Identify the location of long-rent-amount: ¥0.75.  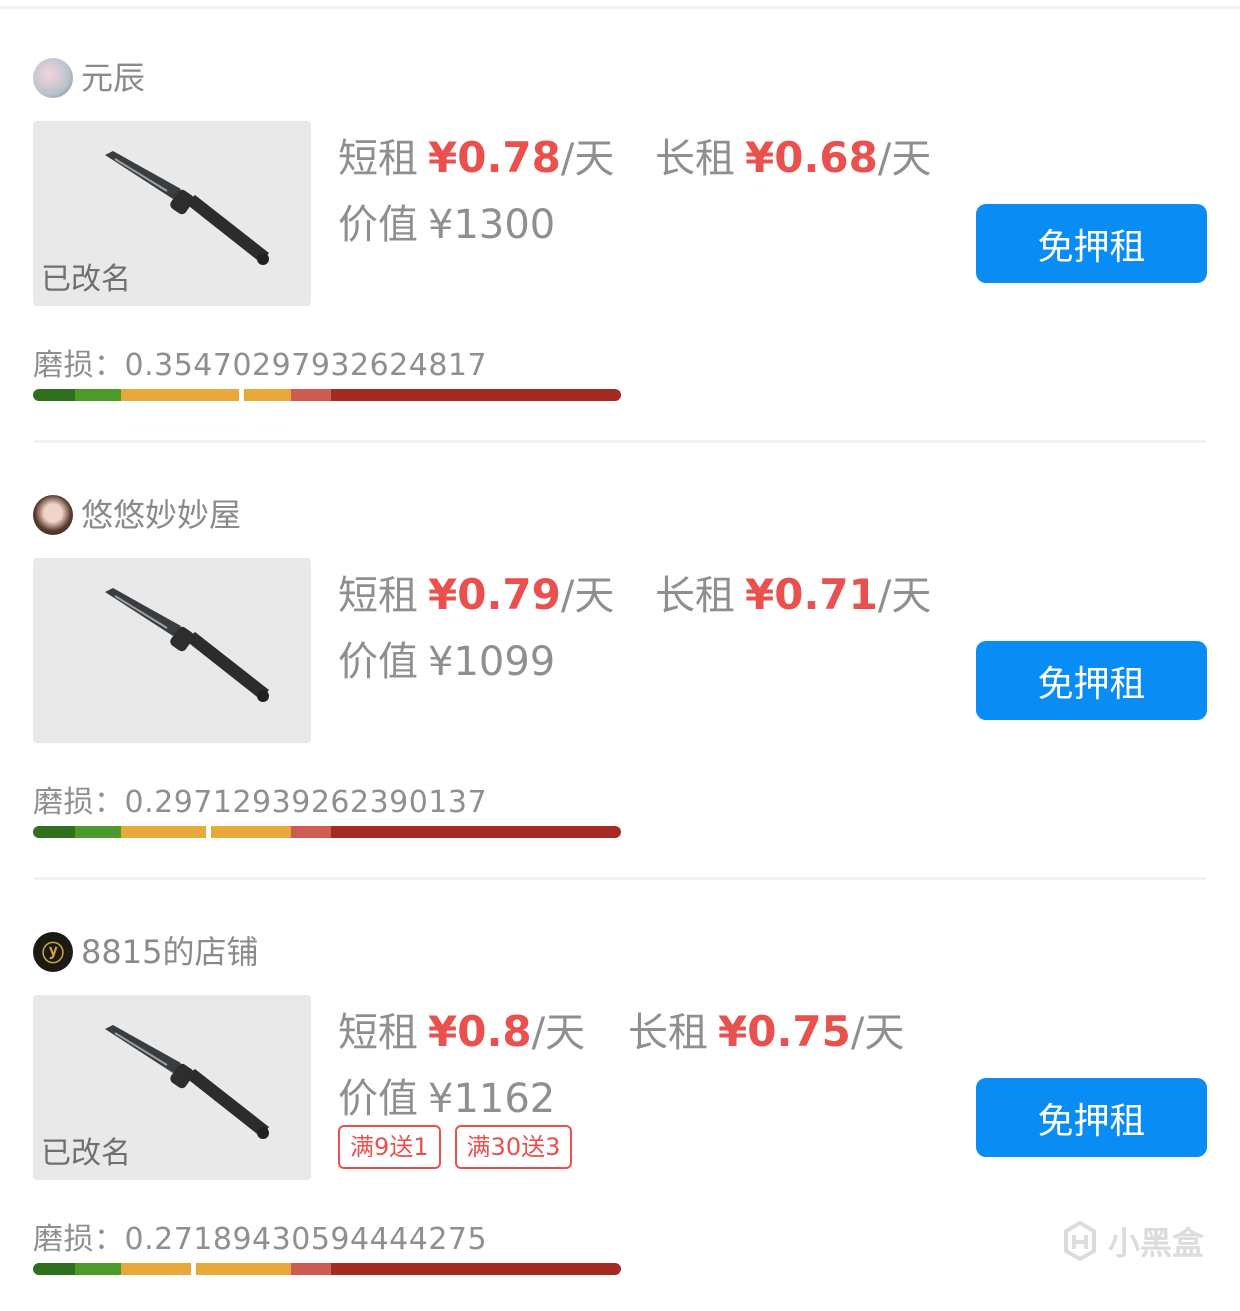
(784, 1031).